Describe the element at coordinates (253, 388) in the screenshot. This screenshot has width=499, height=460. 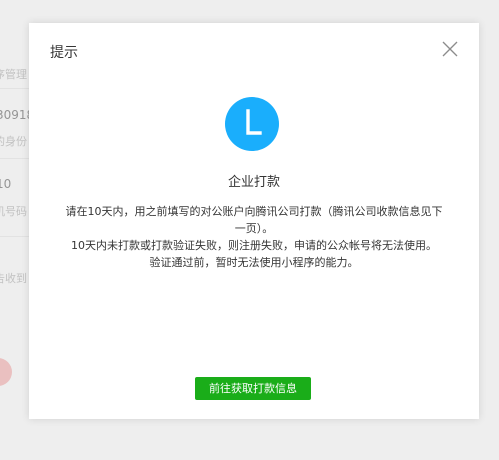
I see `get-payment-info-button: 前往获取打款信息` at that location.